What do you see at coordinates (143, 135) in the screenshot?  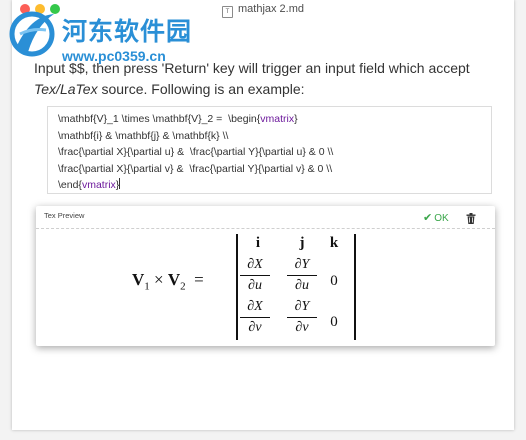 I see `code-line: \mathbf{i} & \mathbf{j} & \mathbf{k} \\` at bounding box center [143, 135].